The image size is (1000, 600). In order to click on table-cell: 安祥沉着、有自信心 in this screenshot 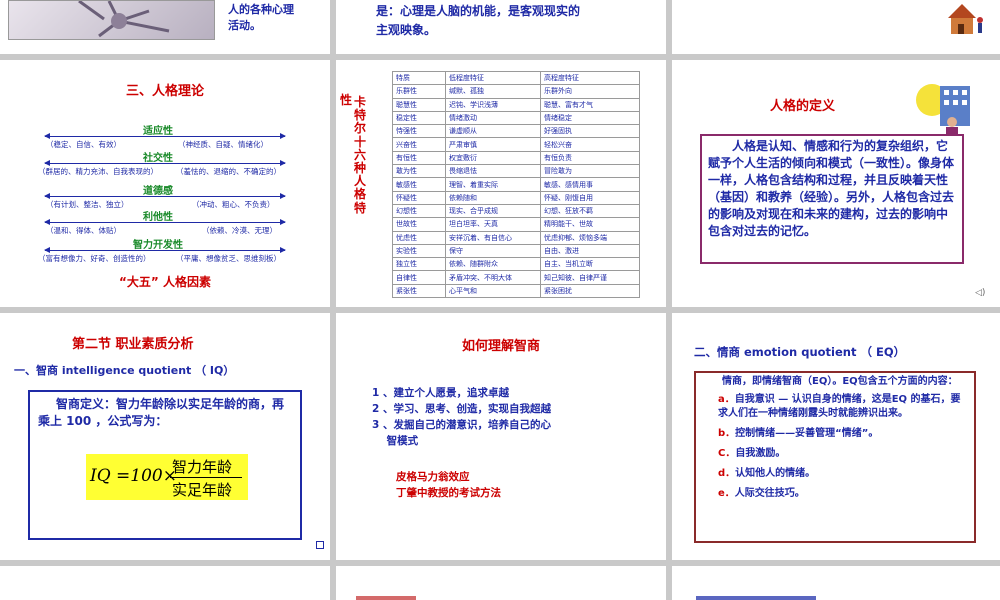, I will do `click(493, 237)`.